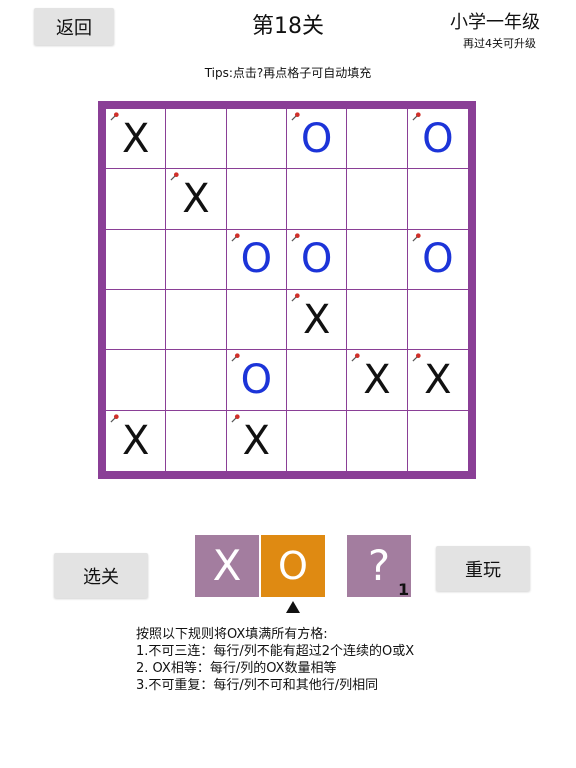 The height and width of the screenshot is (768, 576). Describe the element at coordinates (495, 22) in the screenshot. I see `grade-label: 小学一年级` at that location.